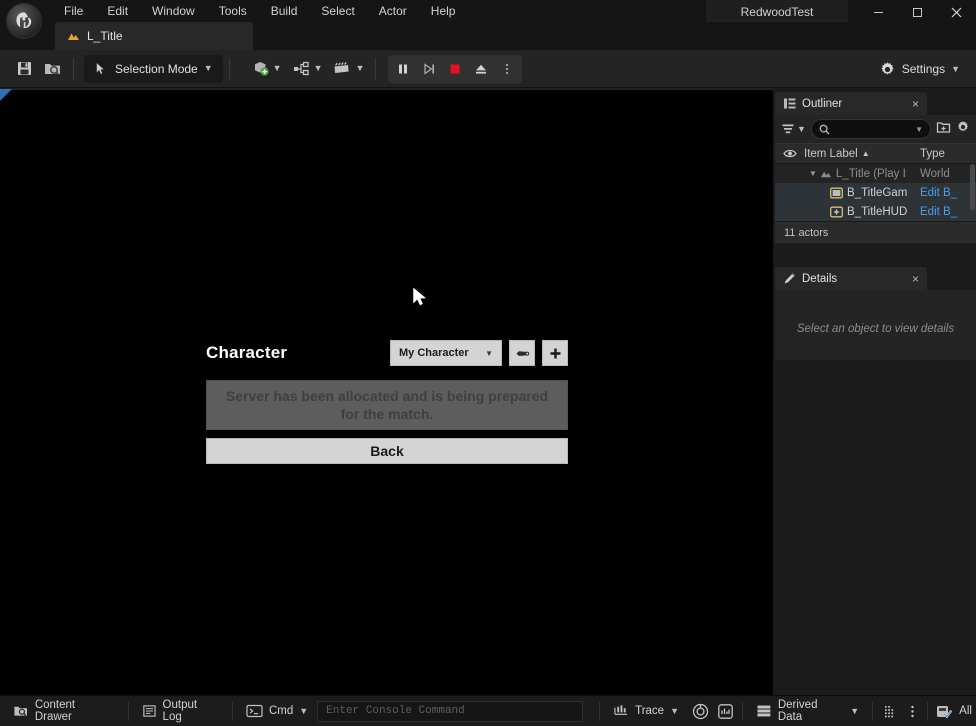 The width and height of the screenshot is (976, 726). Describe the element at coordinates (878, 12) in the screenshot. I see `minimize-button` at that location.